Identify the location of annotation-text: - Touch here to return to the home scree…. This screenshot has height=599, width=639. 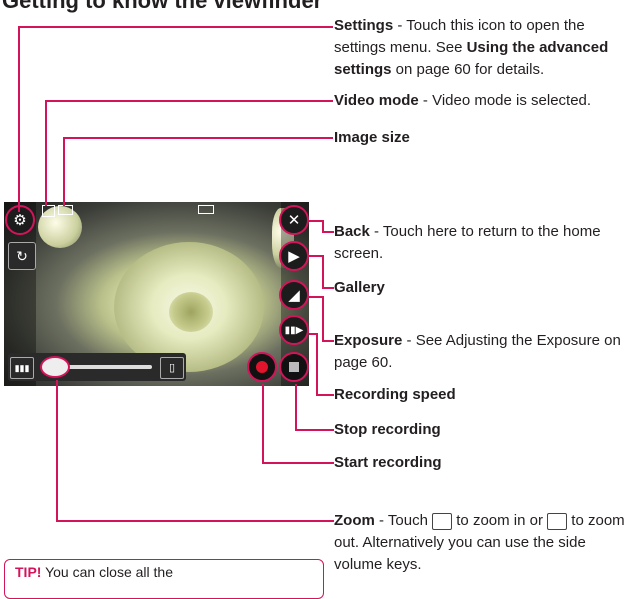
(467, 242).